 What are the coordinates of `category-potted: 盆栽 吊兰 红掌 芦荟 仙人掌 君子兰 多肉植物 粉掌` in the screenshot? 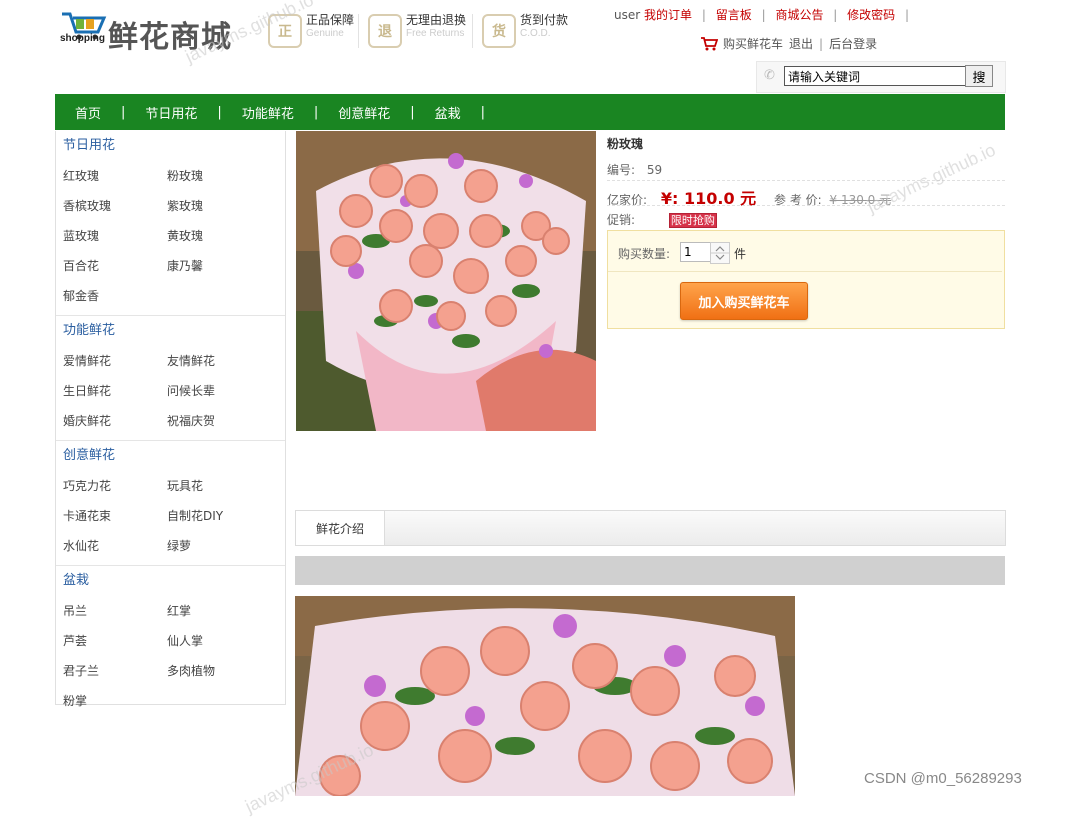 It's located at (170, 643).